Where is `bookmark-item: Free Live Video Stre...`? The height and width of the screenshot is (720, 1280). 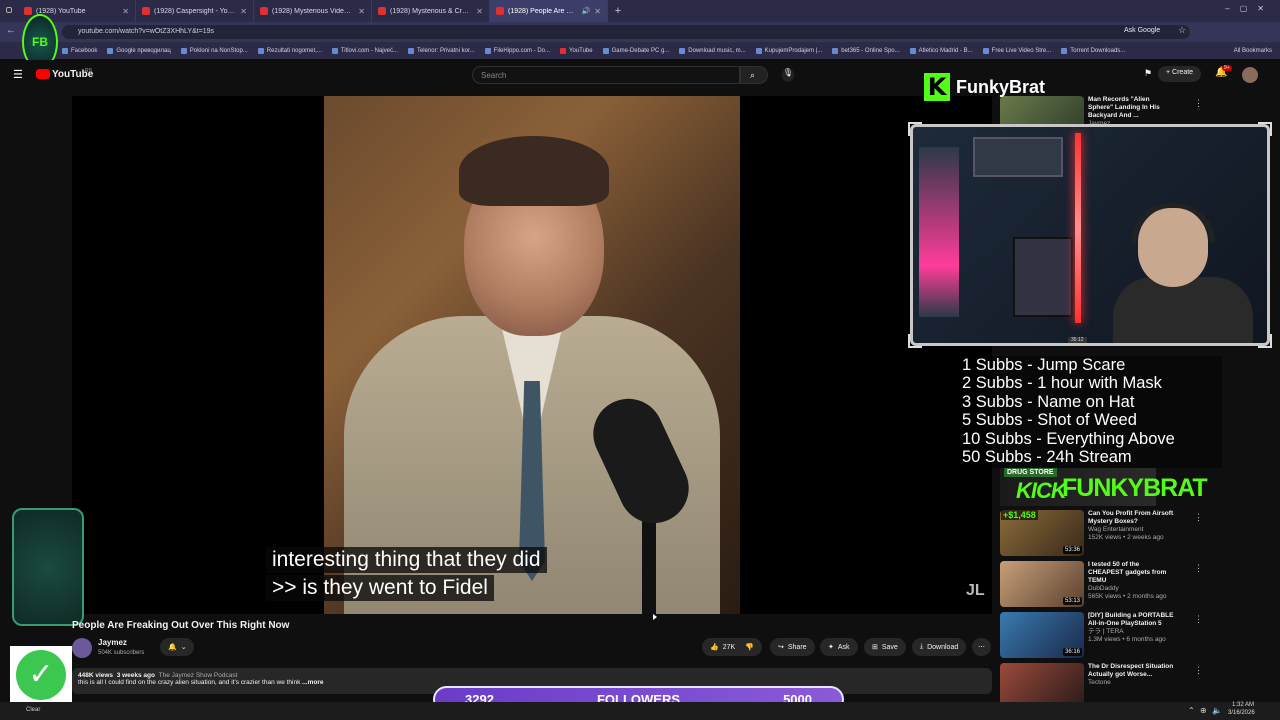
bookmark-item: Free Live Video Stre... is located at coordinates (1016, 50).